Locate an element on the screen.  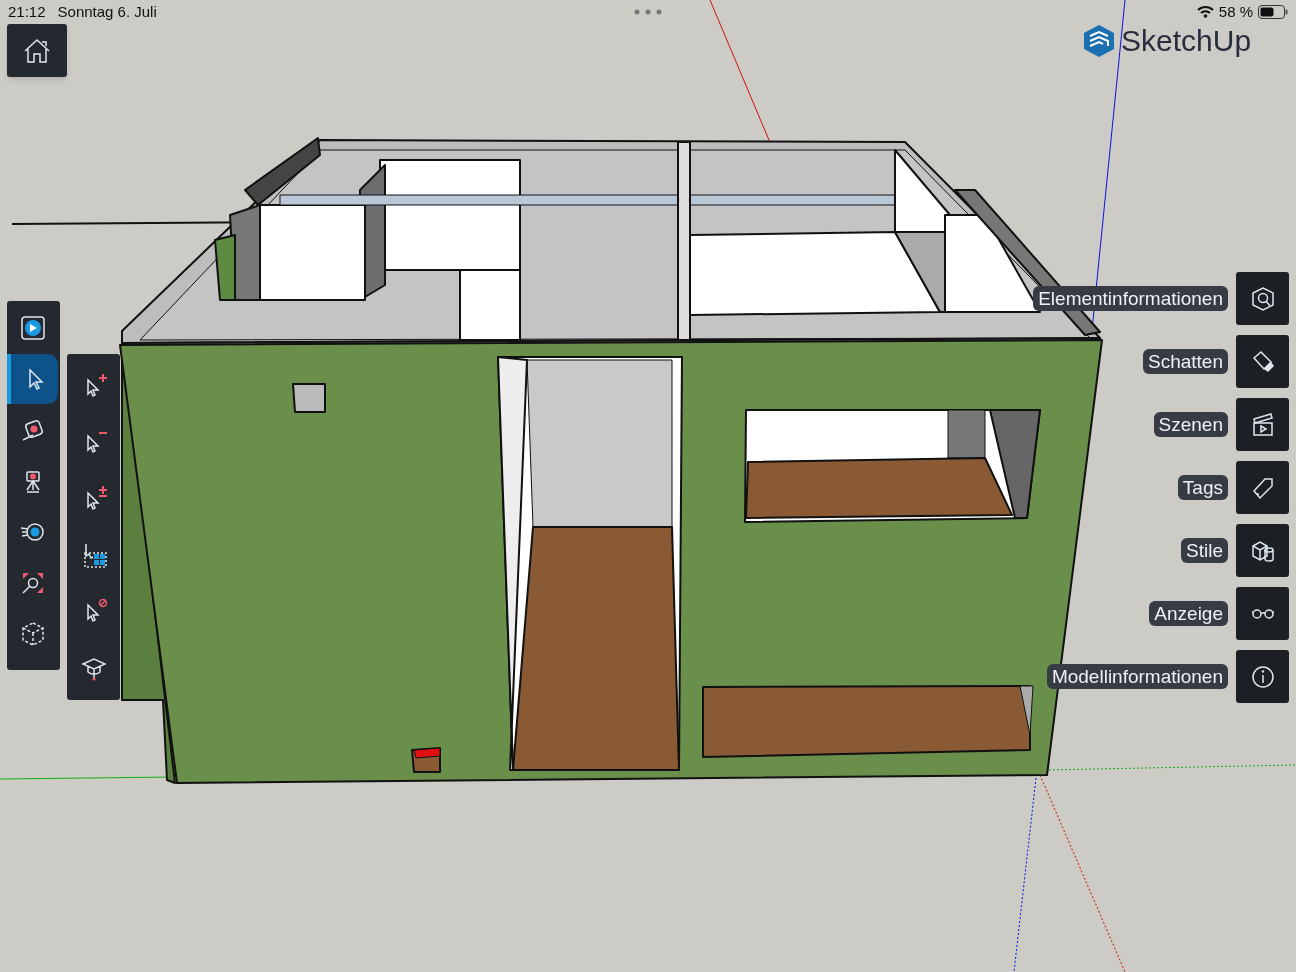
sketchup-logo-icon is located at coordinates (1099, 41).